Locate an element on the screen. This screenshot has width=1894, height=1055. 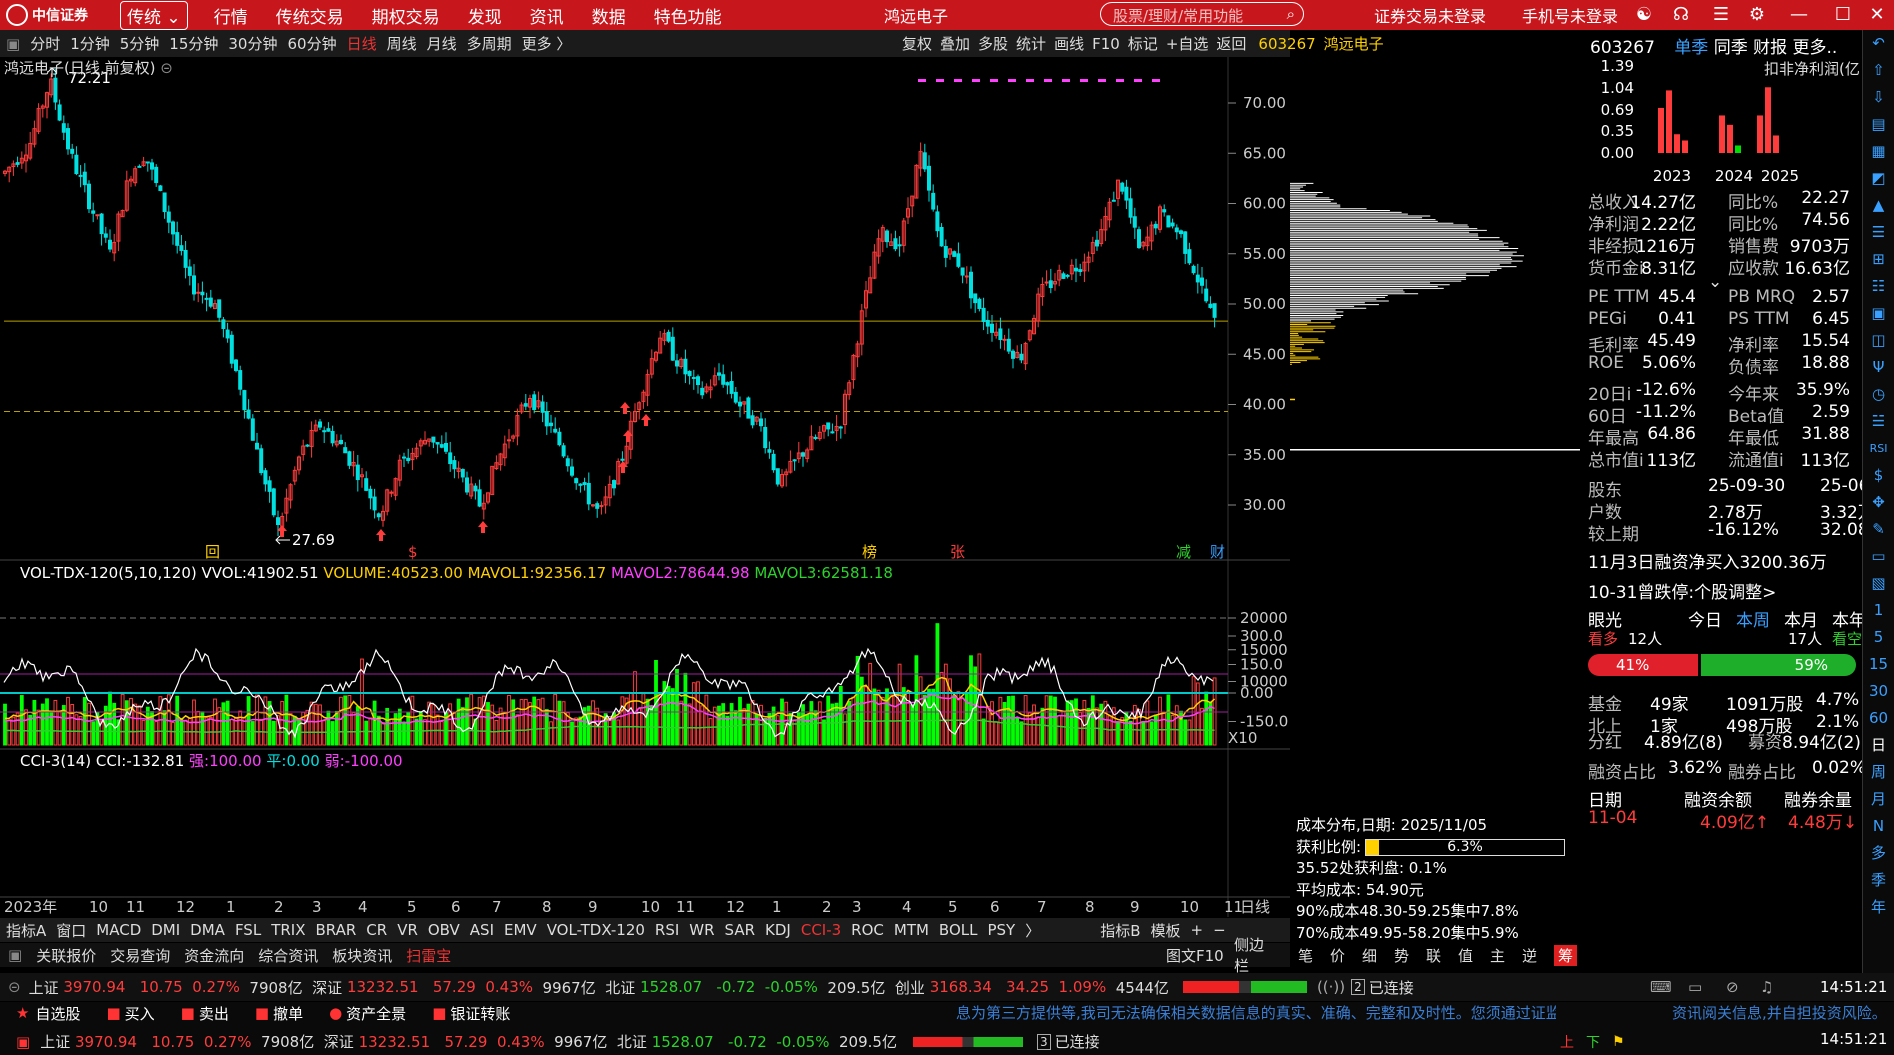
bottom-right-tab: 图文F10 is located at coordinates (1195, 955).